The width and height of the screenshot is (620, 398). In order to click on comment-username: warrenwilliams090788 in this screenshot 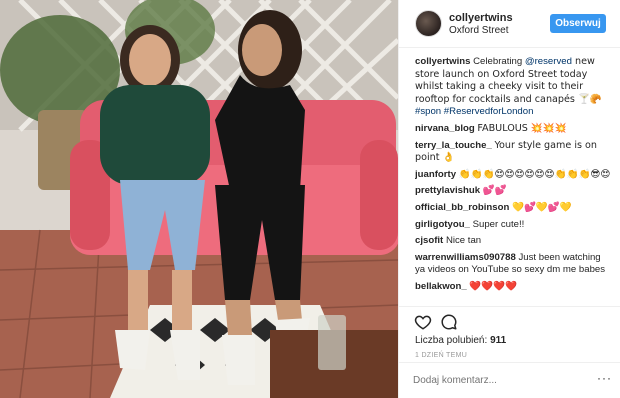, I will do `click(465, 257)`.